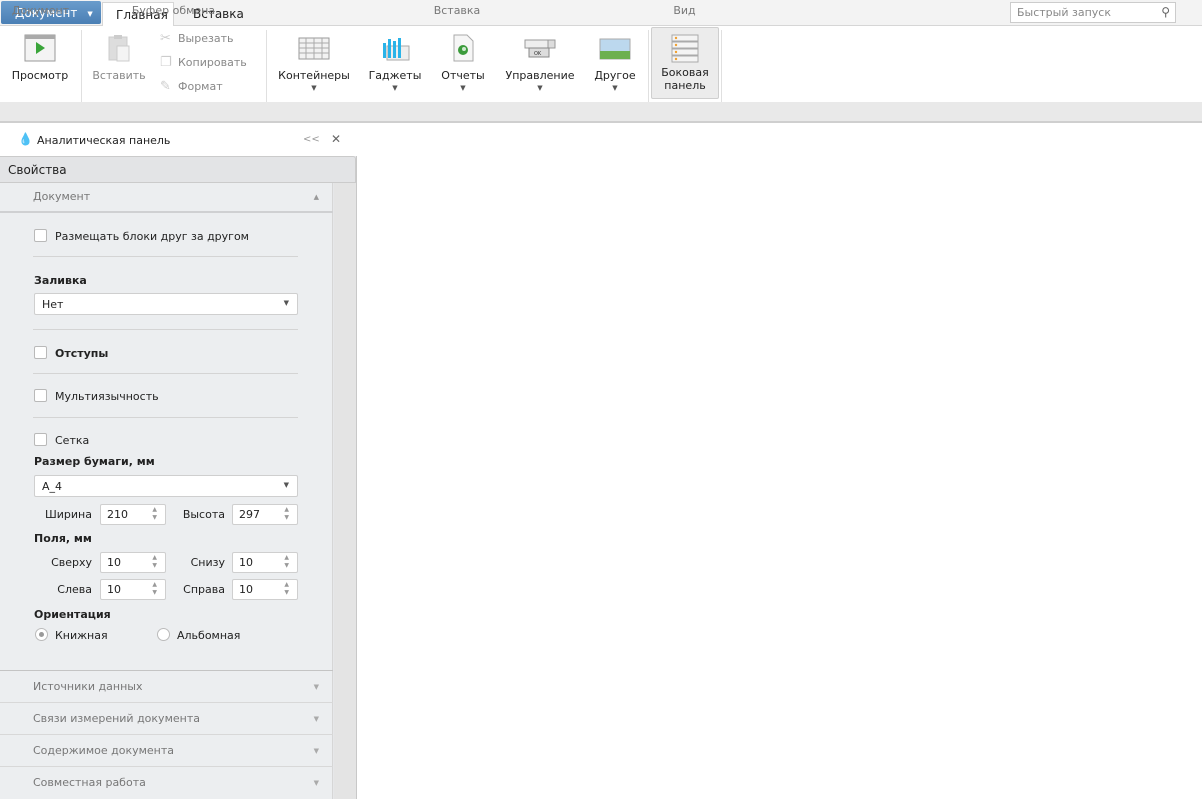 The image size is (1202, 799). What do you see at coordinates (68, 514) in the screenshot?
I see `width-label: Ширина` at bounding box center [68, 514].